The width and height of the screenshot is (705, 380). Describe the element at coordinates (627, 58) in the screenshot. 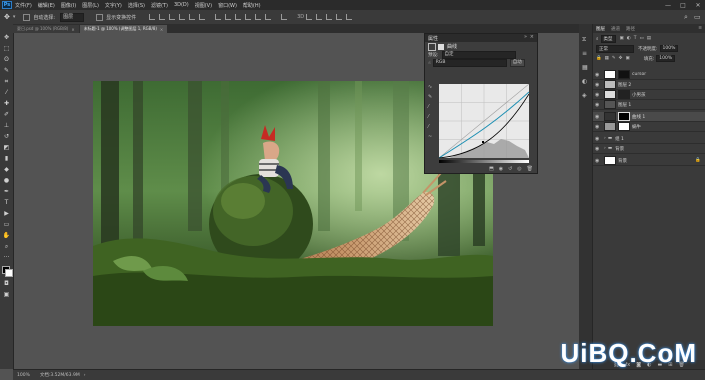

I see `lock-all-icon: ▣` at that location.